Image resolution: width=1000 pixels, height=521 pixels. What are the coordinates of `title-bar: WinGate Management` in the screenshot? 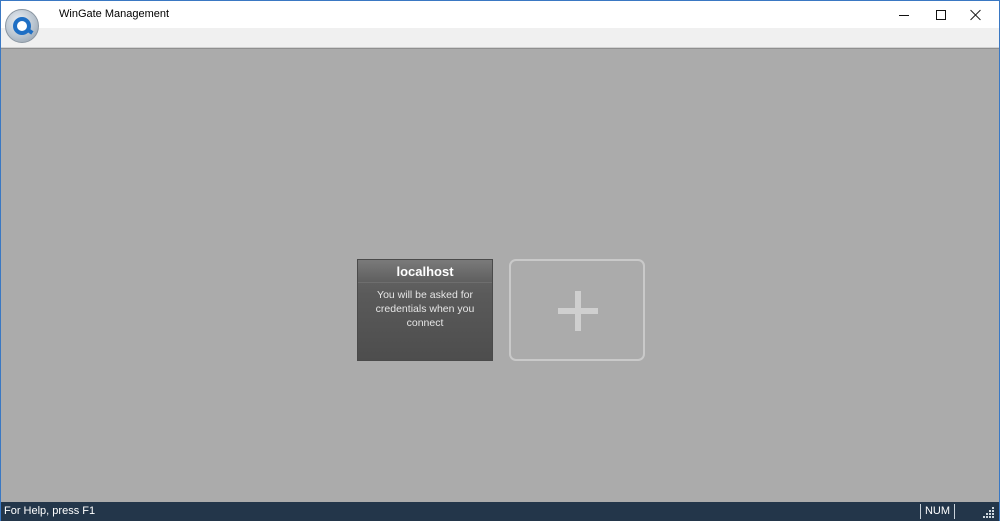 It's located at (500, 14).